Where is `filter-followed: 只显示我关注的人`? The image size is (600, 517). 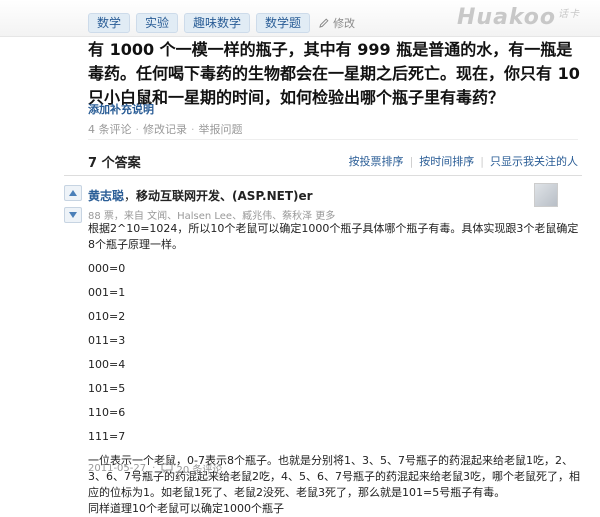 filter-followed: 只显示我关注的人 is located at coordinates (534, 161).